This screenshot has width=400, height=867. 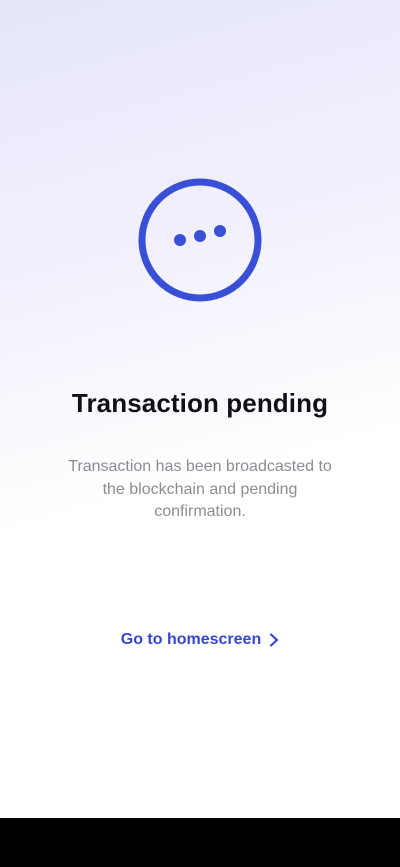 What do you see at coordinates (200, 842) in the screenshot?
I see `system-navigation-bar` at bounding box center [200, 842].